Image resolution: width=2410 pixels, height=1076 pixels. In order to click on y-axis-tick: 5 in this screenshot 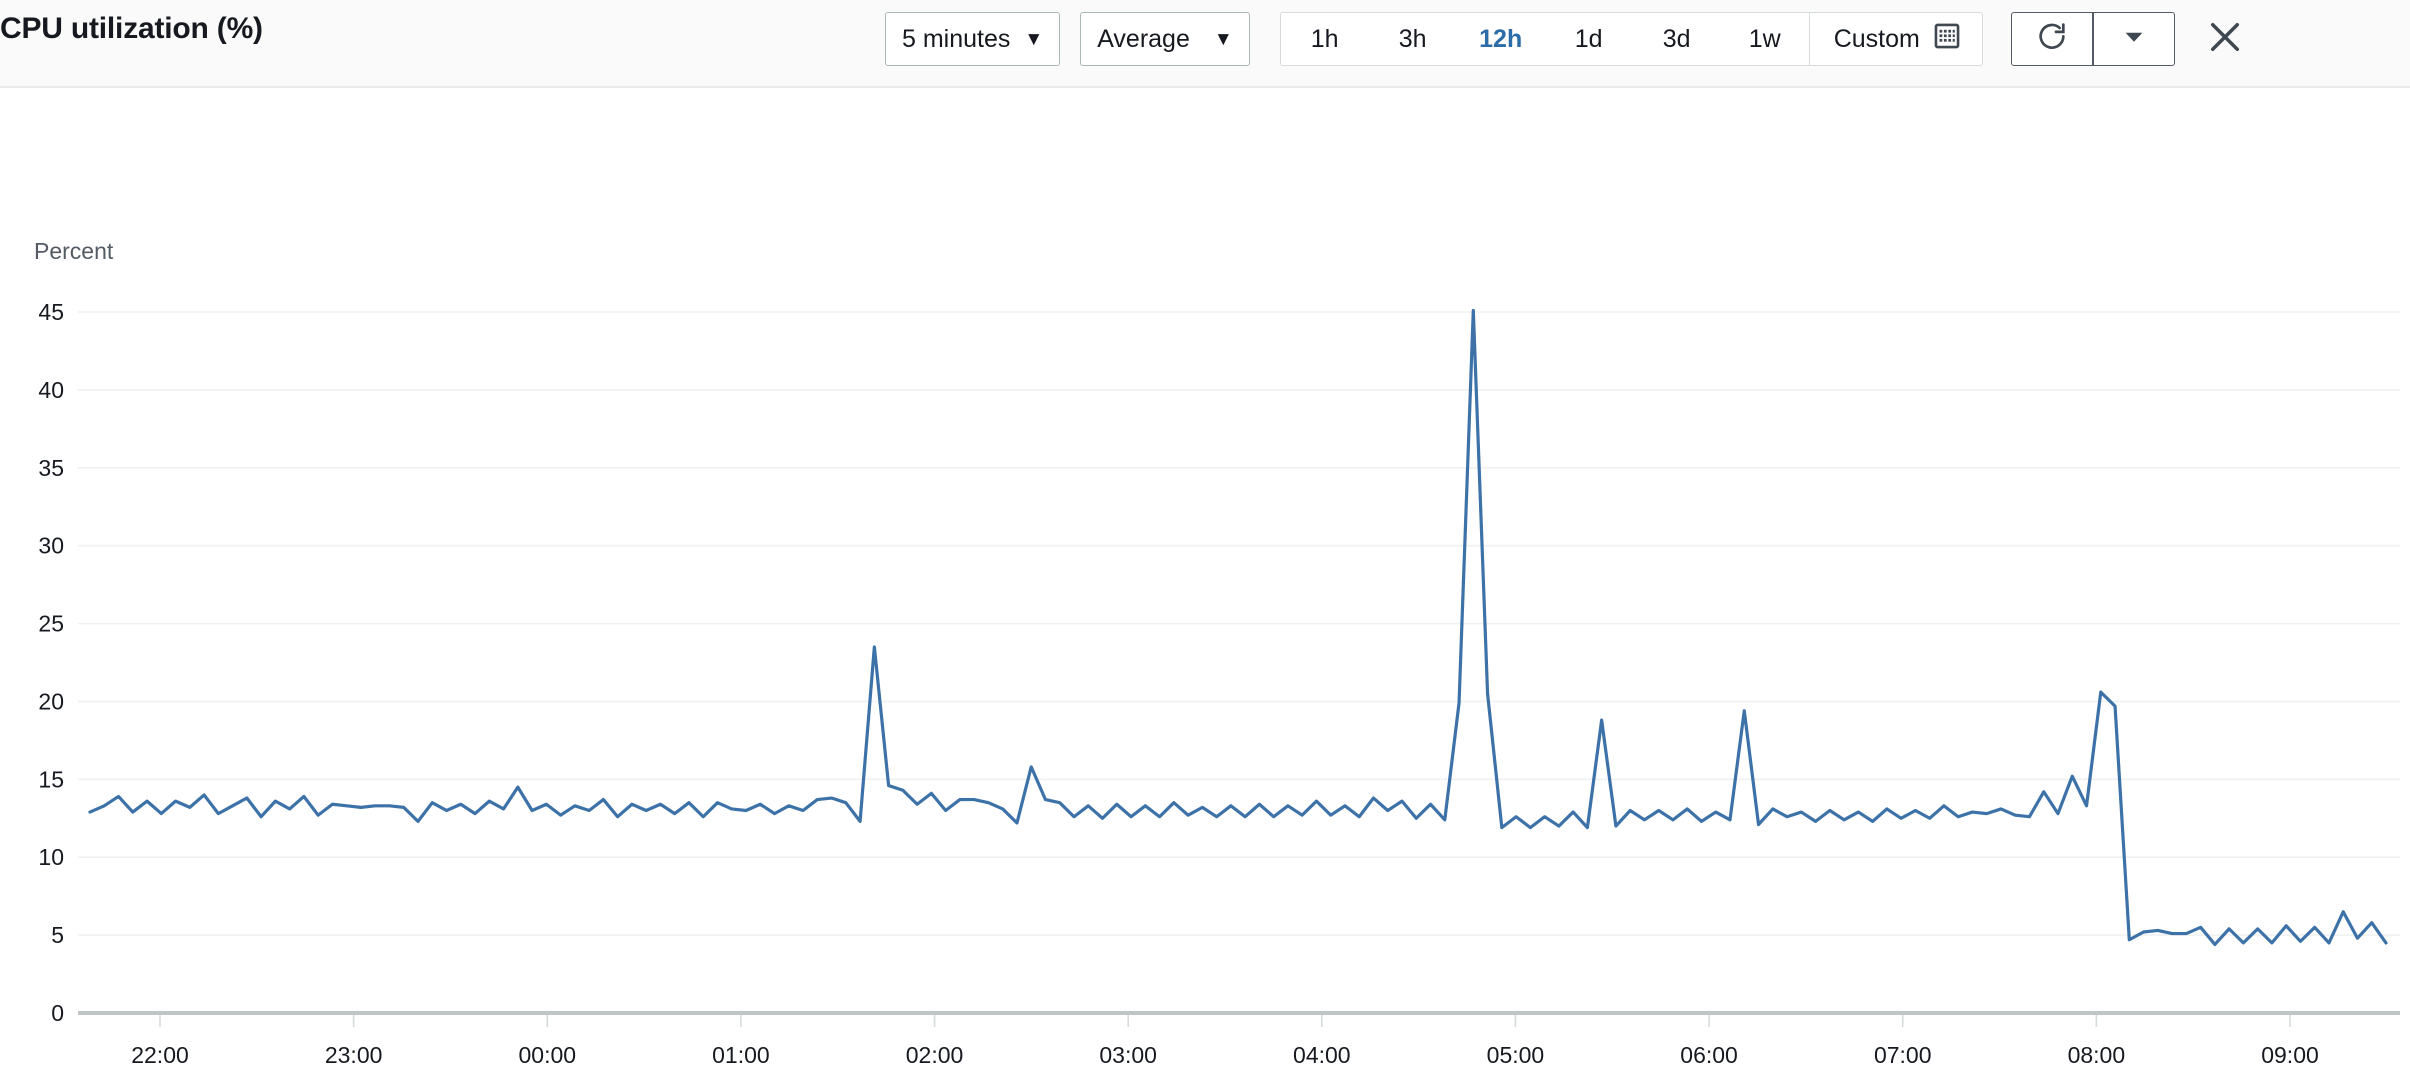, I will do `click(57, 935)`.